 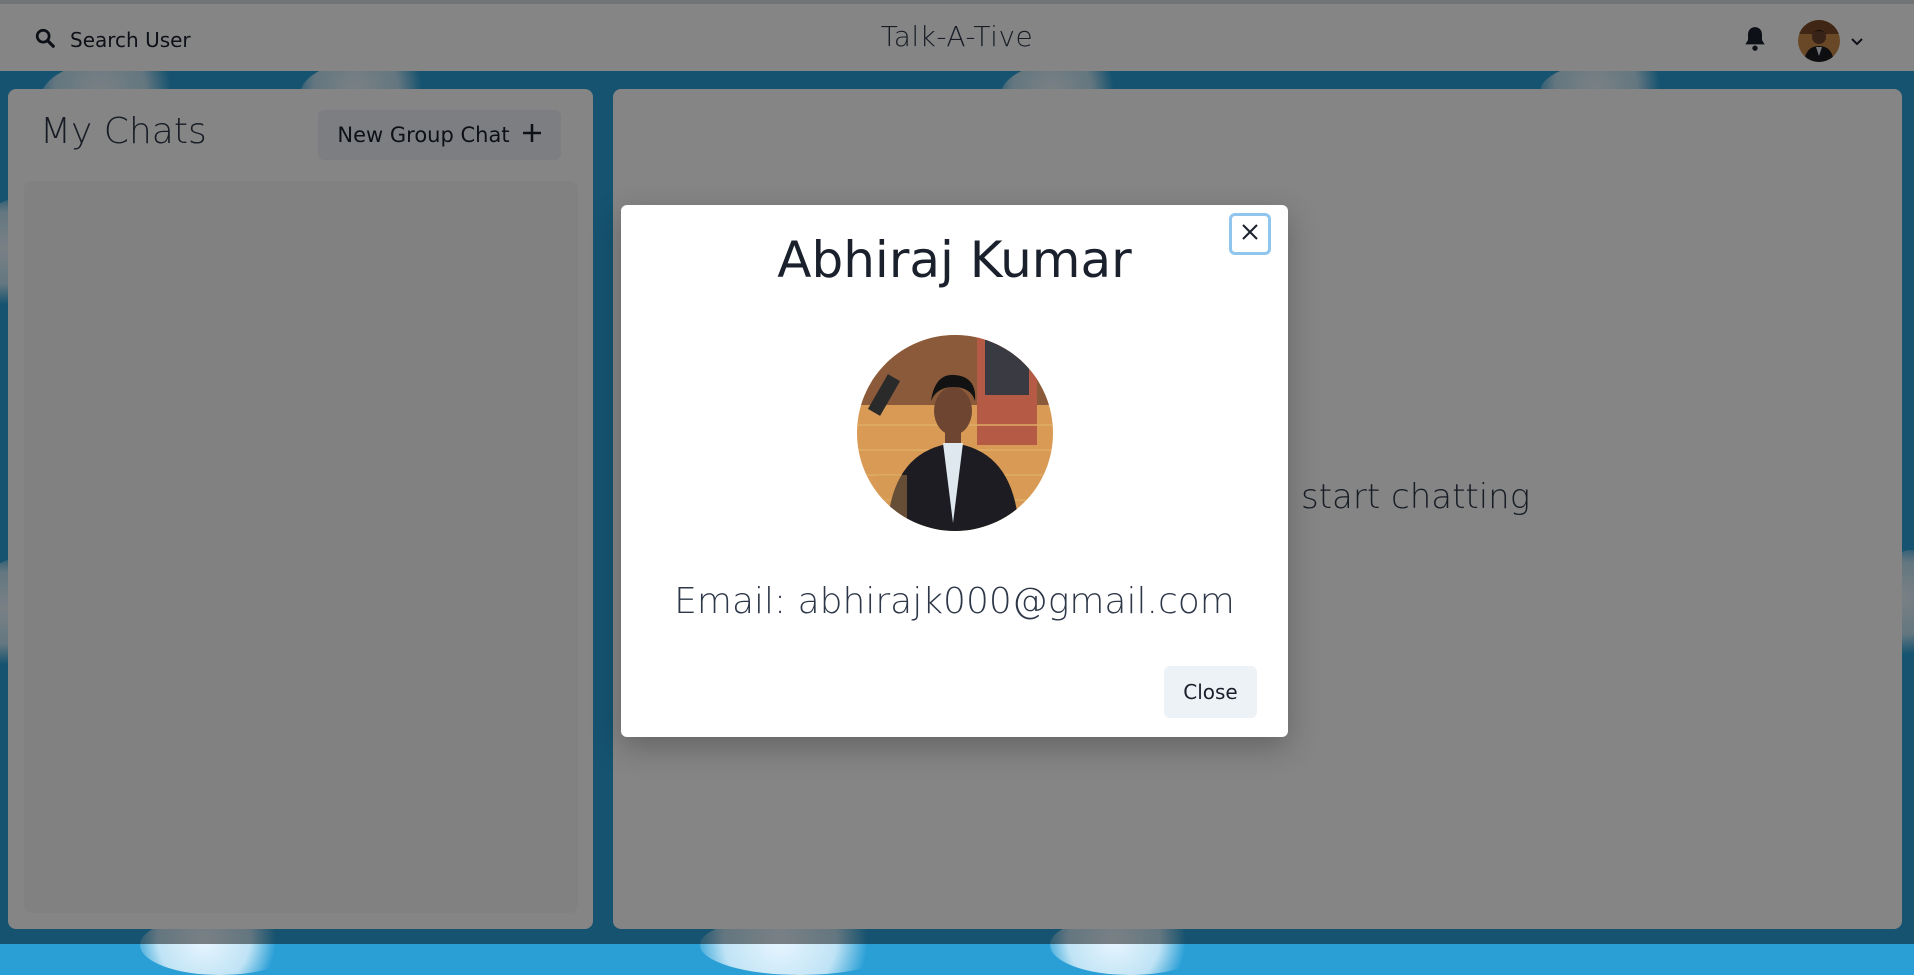 What do you see at coordinates (955, 433) in the screenshot?
I see `profile-picture` at bounding box center [955, 433].